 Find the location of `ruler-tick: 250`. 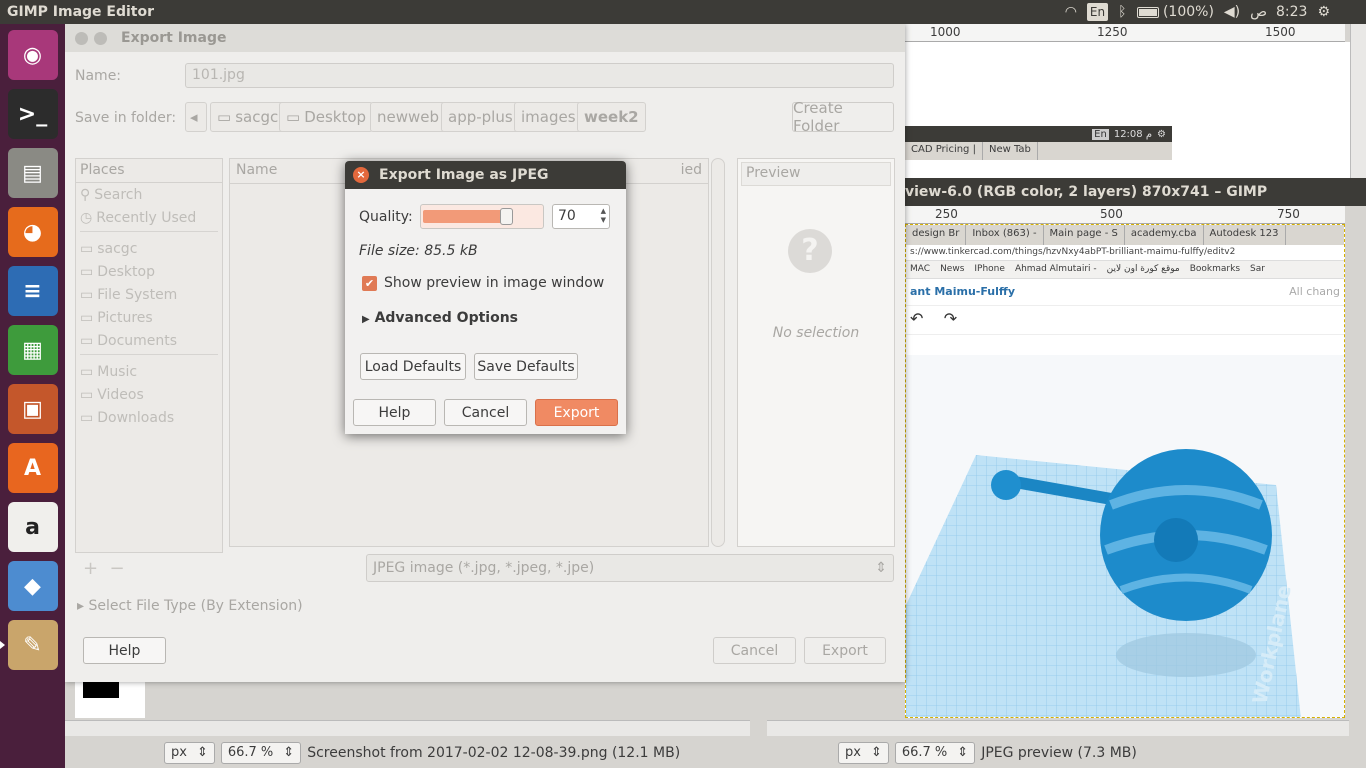

ruler-tick: 250 is located at coordinates (946, 214).